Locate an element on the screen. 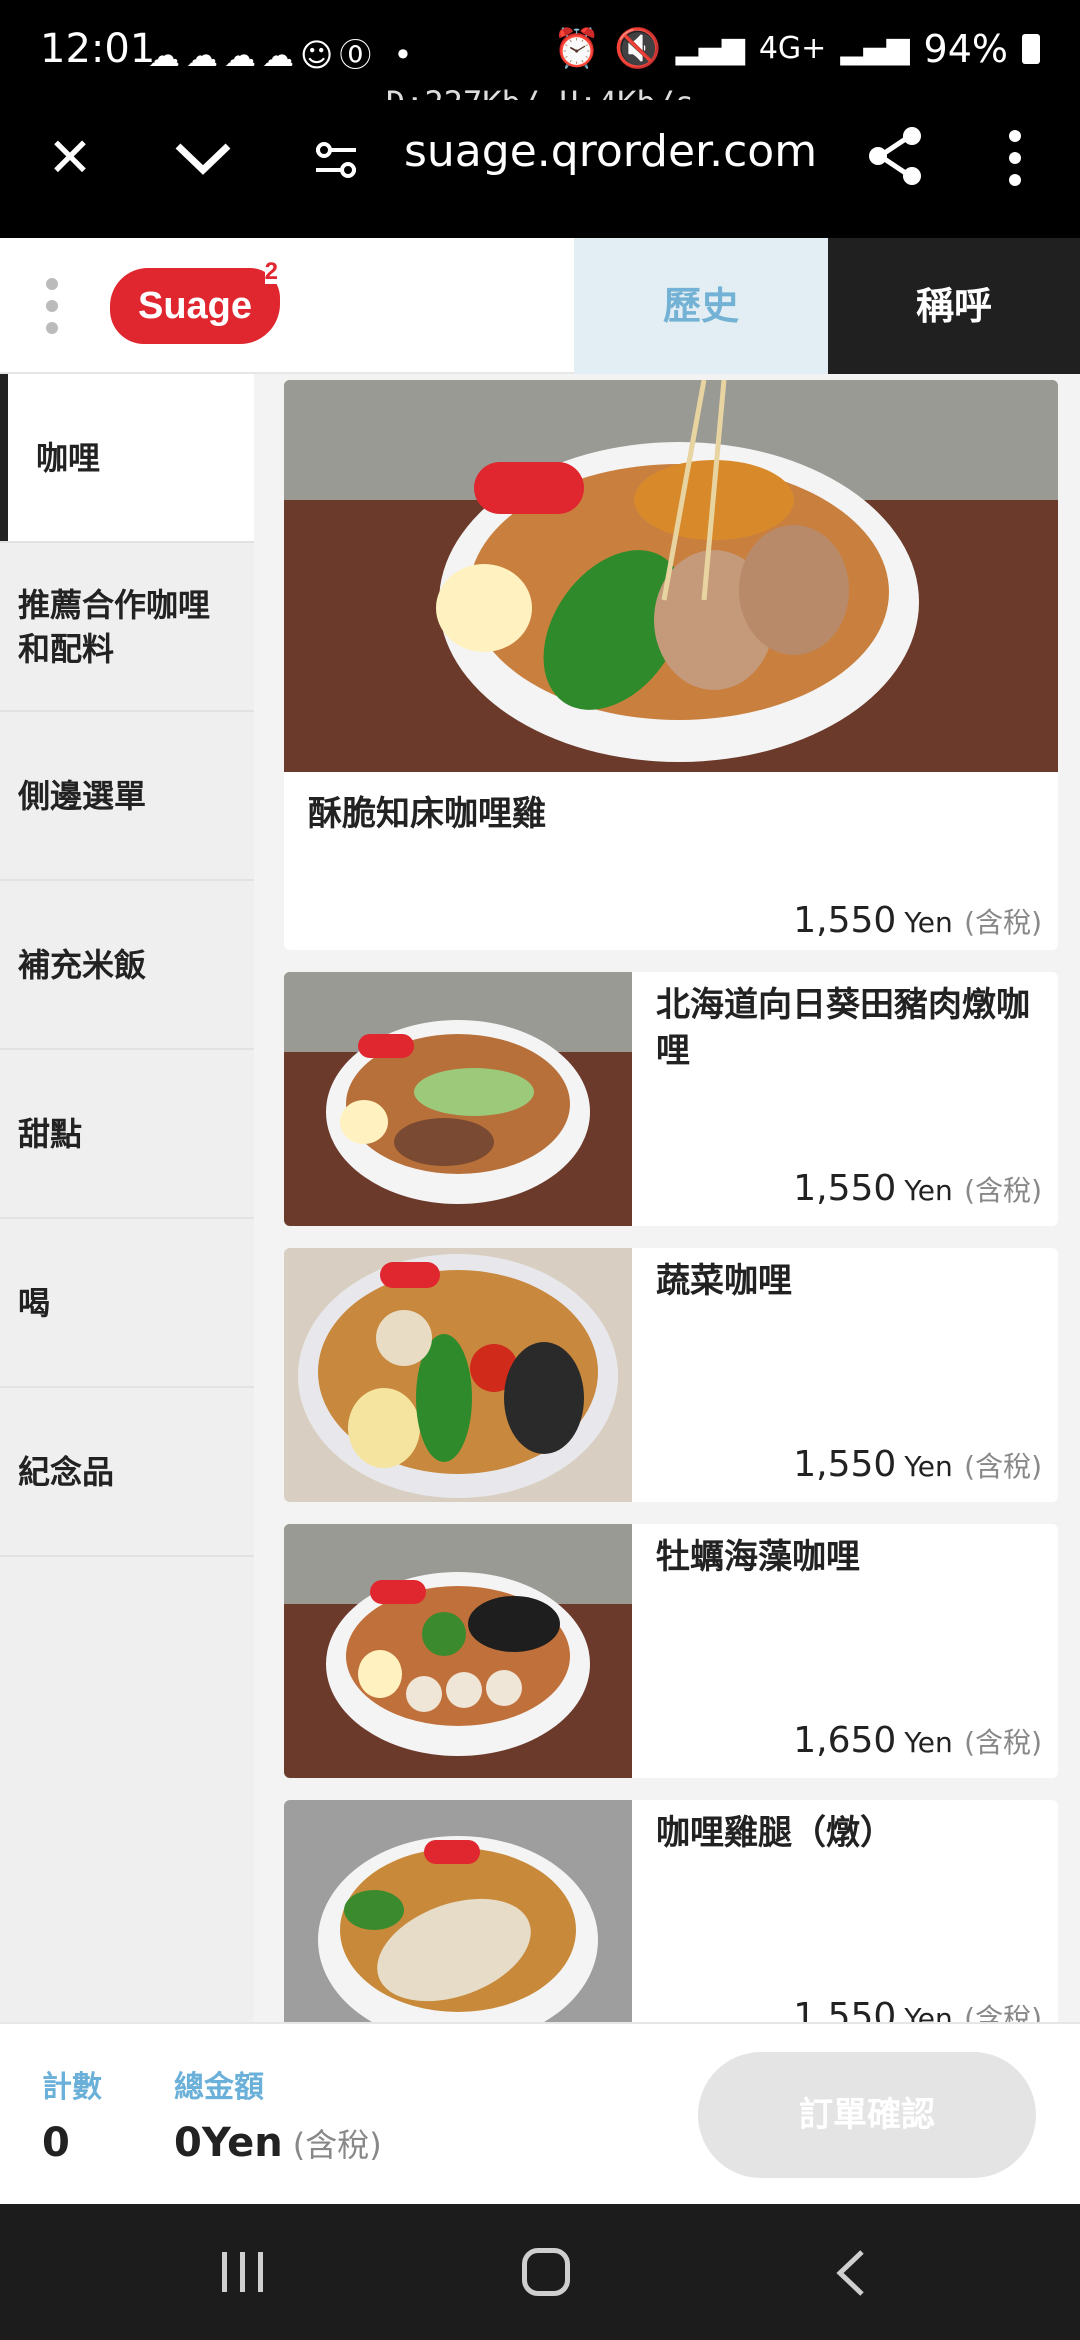  menu-item-name: 牡蠣海藻咖哩 is located at coordinates (758, 1557).